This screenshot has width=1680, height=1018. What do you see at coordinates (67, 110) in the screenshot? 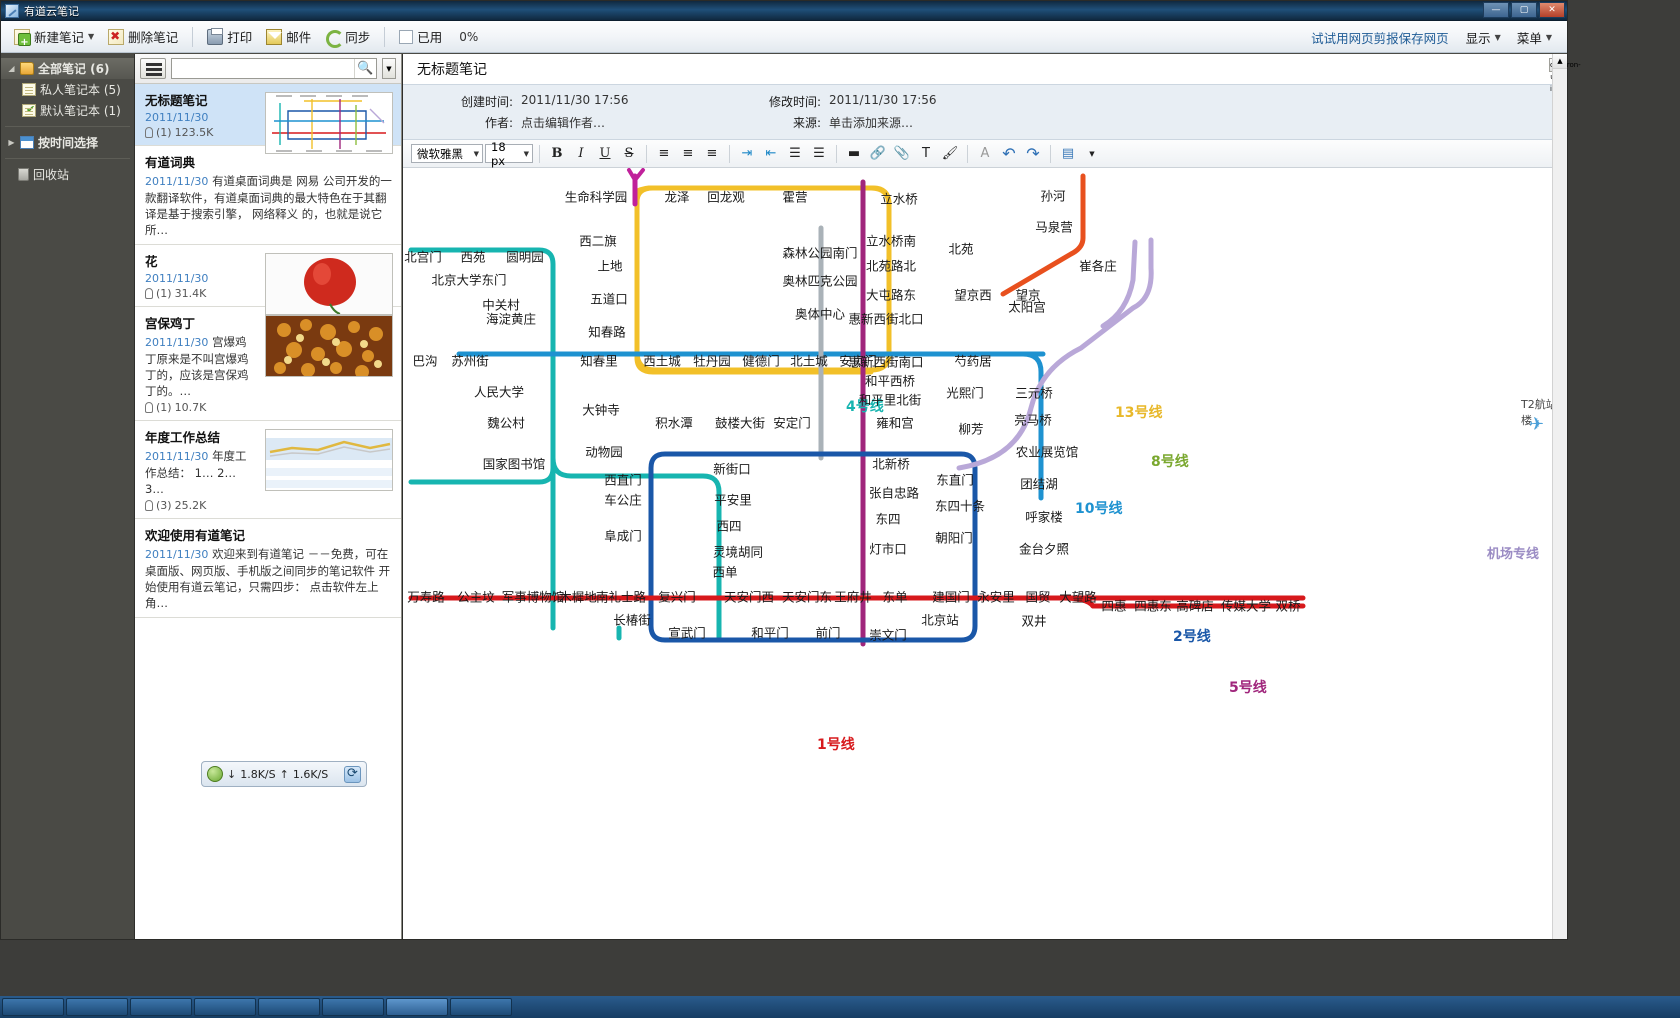
I see `sidebar-item-default-notebook: 默认笔记本 (1)` at bounding box center [67, 110].